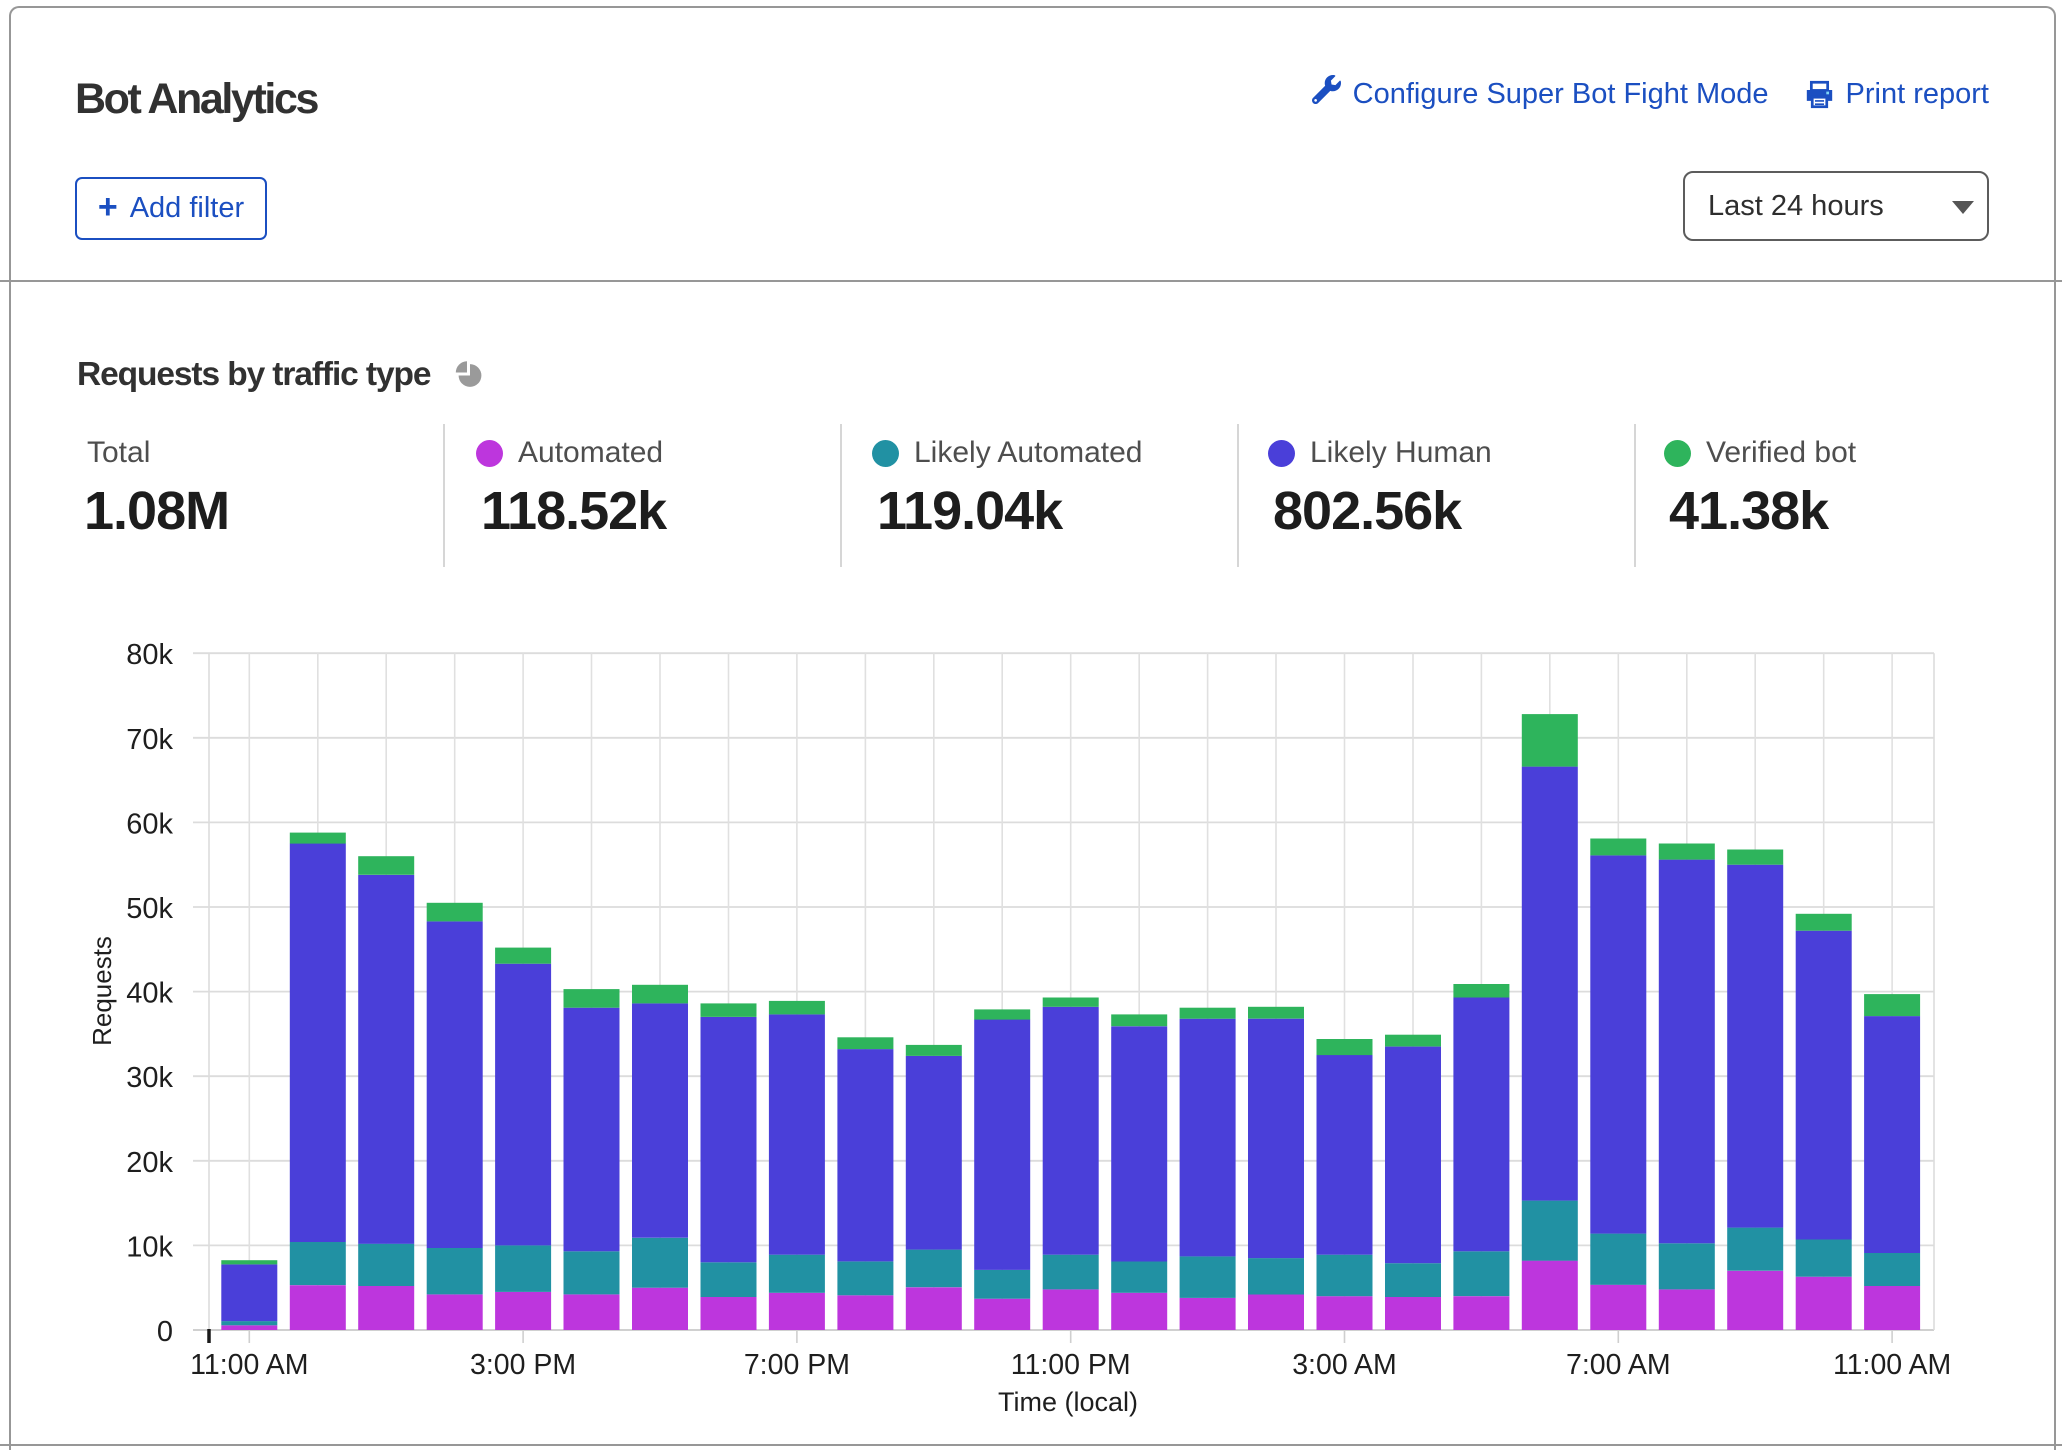 Image resolution: width=2062 pixels, height=1450 pixels. Describe the element at coordinates (1618, 1365) in the screenshot. I see `svg-text: 7:00 AM` at that location.